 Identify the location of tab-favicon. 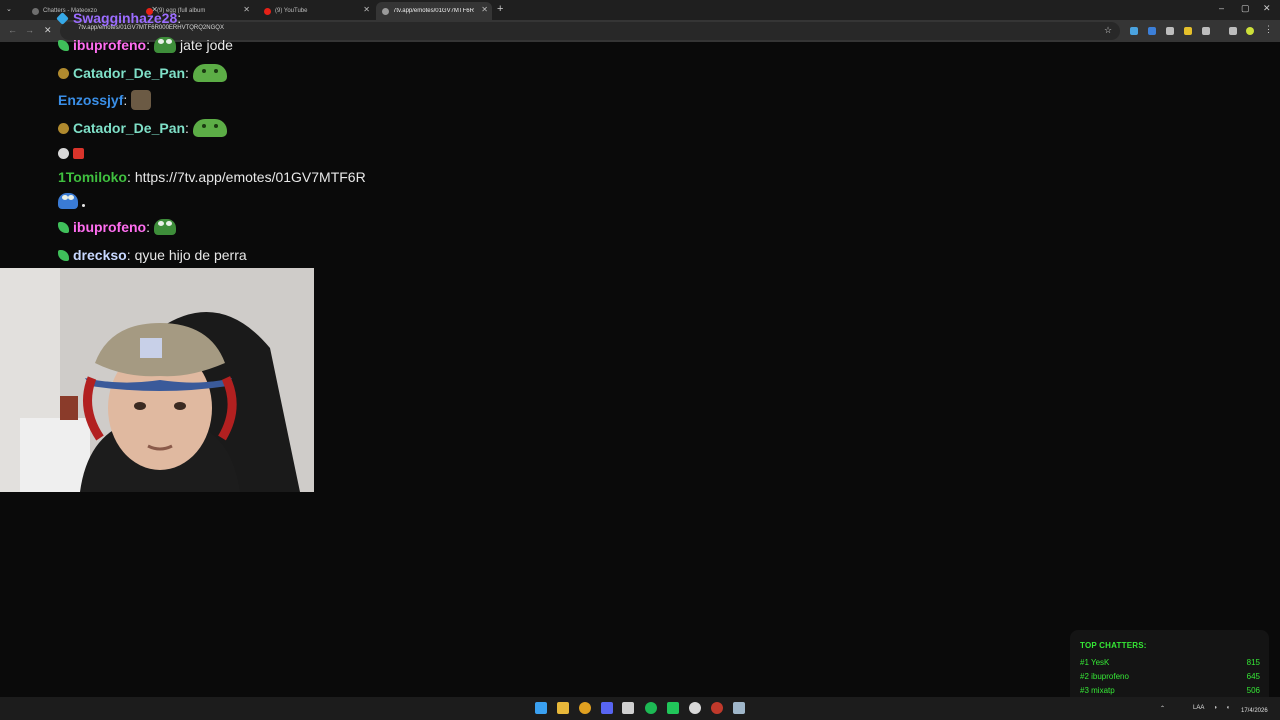
(35, 11).